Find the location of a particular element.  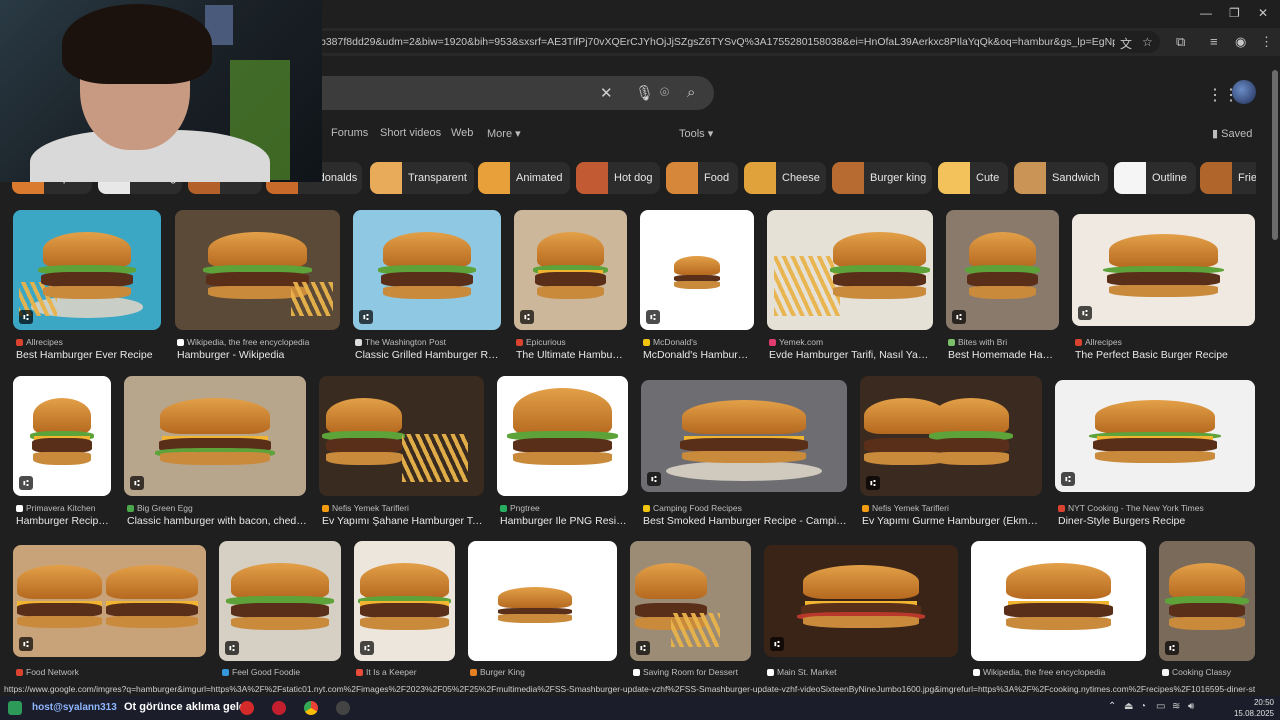

page-scrollbar is located at coordinates (1275, 376).